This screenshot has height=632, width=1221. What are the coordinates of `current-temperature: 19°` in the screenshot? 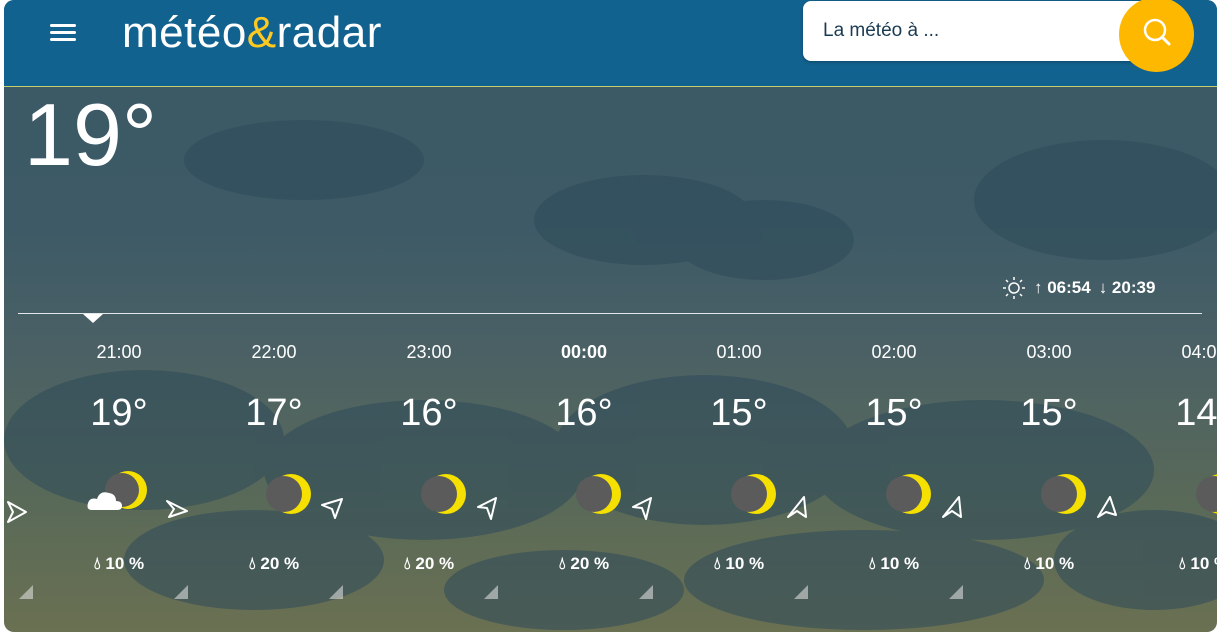 It's located at (91, 134).